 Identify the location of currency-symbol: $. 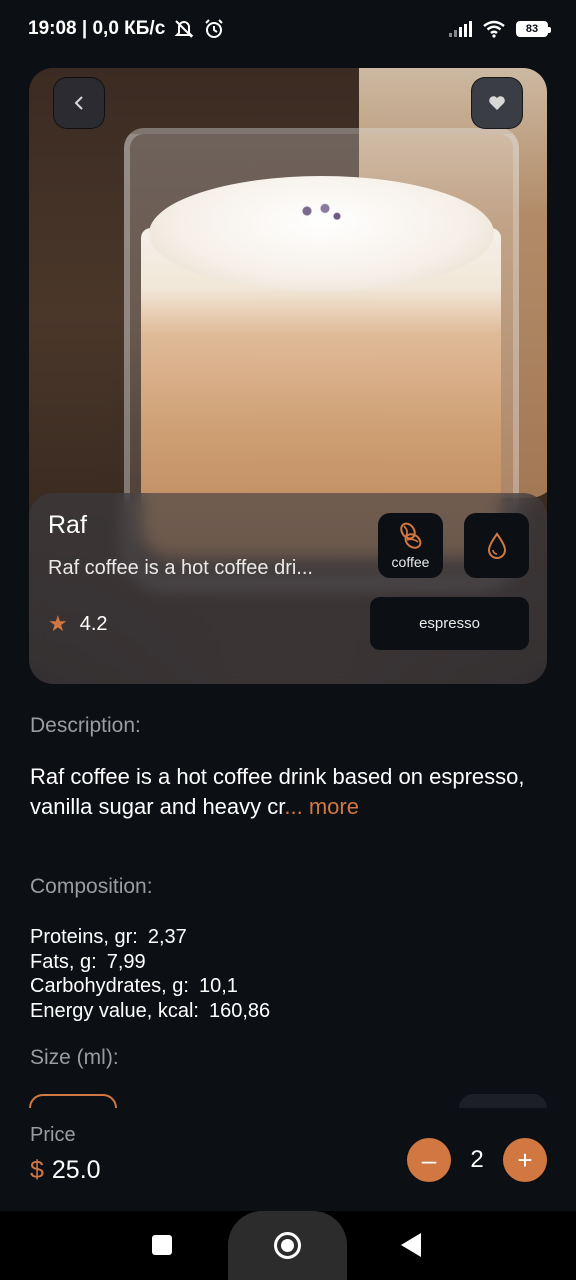
(37, 1170).